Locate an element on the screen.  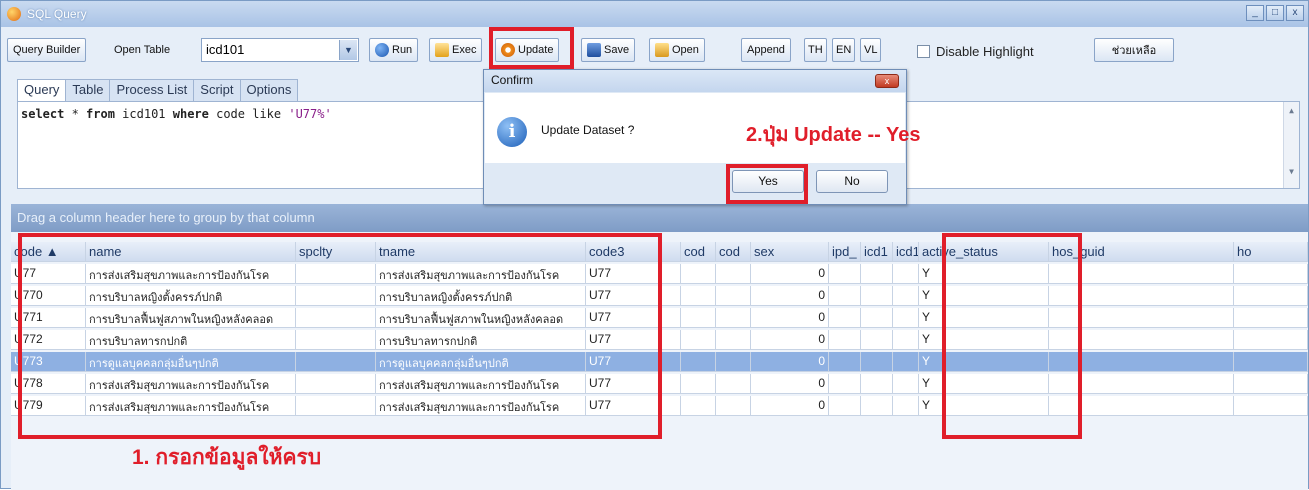
tab-options: Options is located at coordinates (269, 90).